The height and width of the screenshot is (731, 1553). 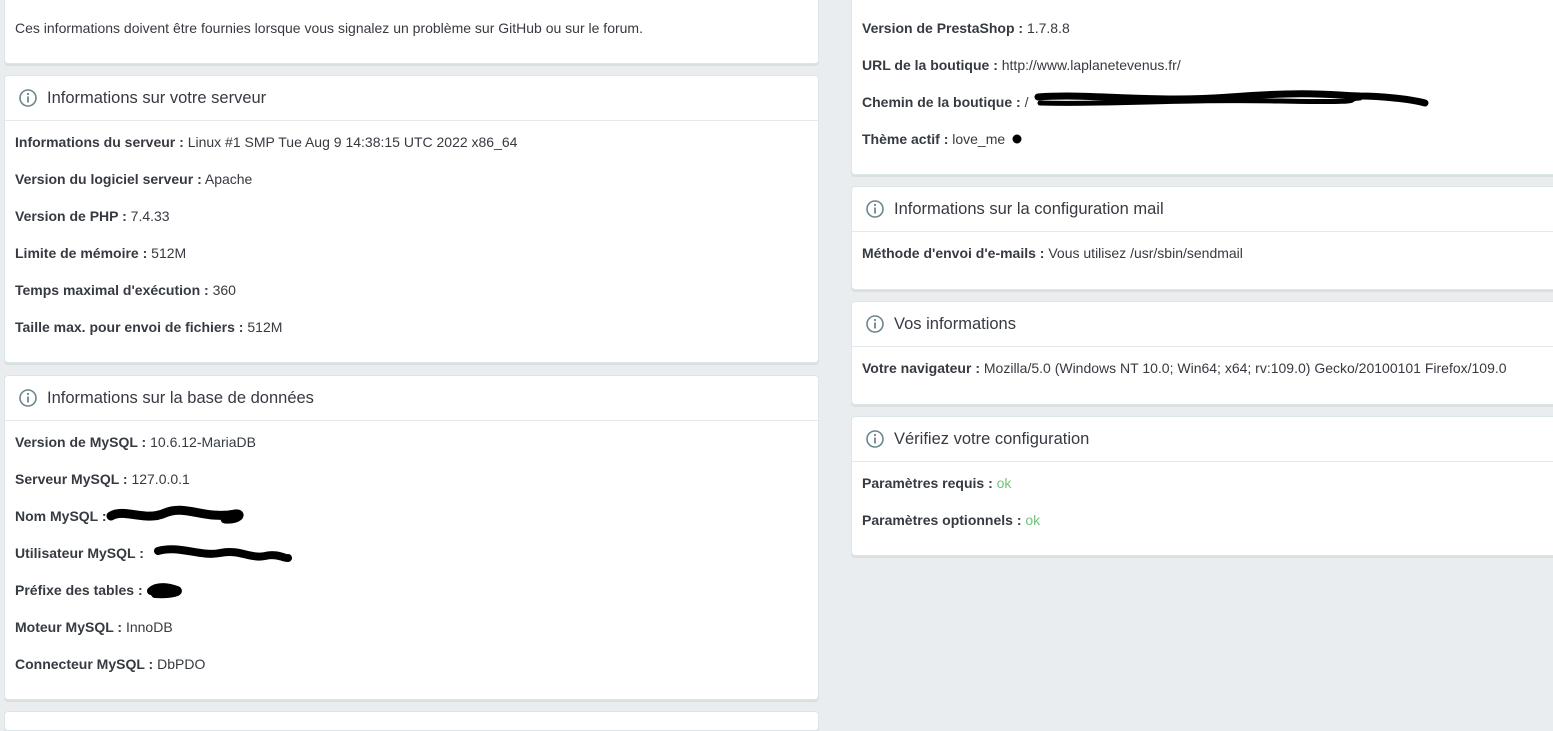 I want to click on mail-panel-title: Informations sur la configuration mail, so click(x=1029, y=208).